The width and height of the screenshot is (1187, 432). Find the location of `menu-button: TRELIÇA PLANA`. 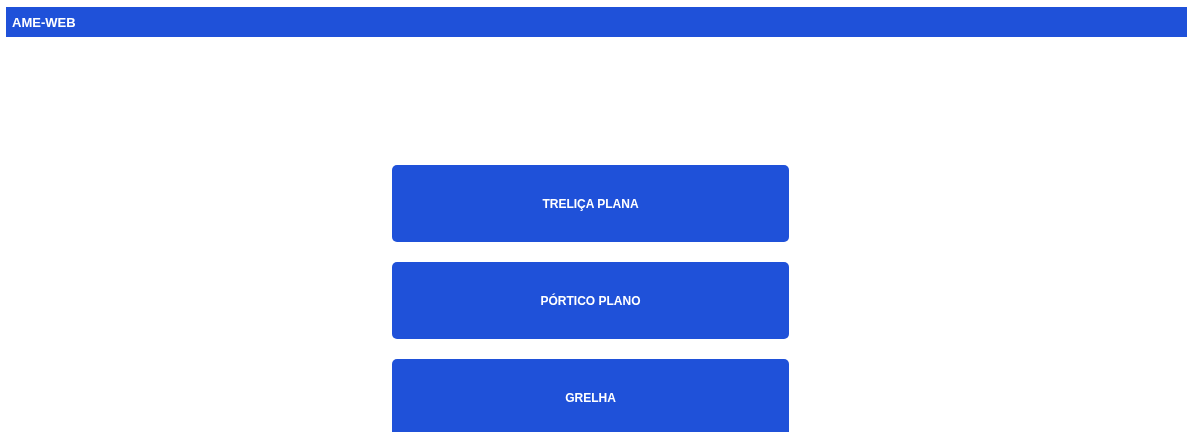

menu-button: TRELIÇA PLANA is located at coordinates (590, 203).